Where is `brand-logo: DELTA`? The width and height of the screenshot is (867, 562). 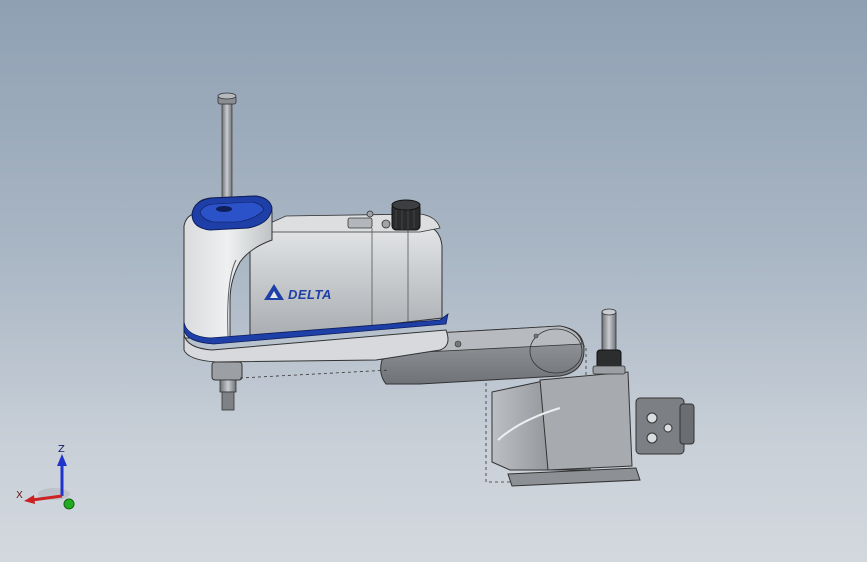
brand-logo: DELTA is located at coordinates (298, 293).